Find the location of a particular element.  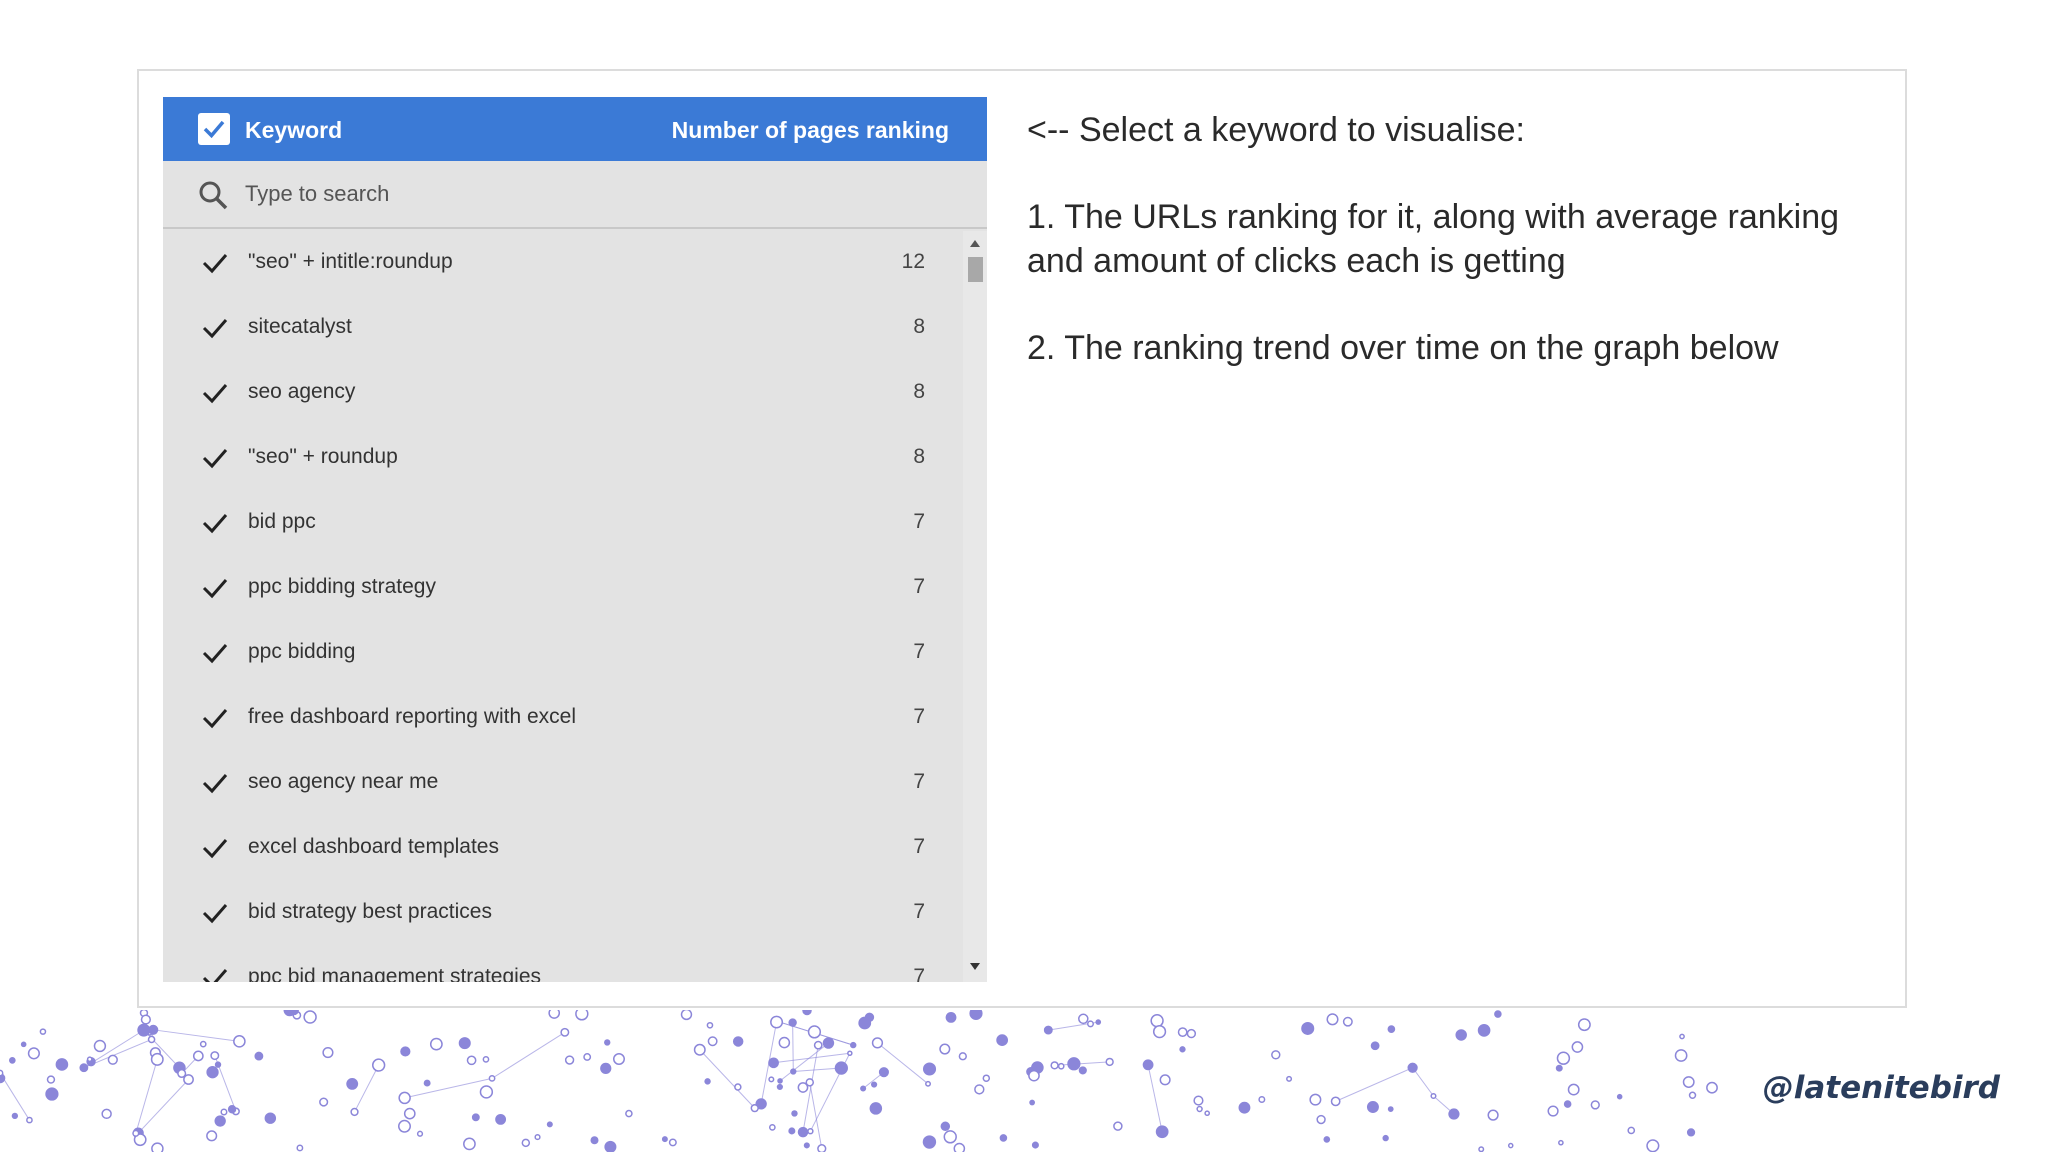

keyword-label: seo agency near me is located at coordinates (343, 781).